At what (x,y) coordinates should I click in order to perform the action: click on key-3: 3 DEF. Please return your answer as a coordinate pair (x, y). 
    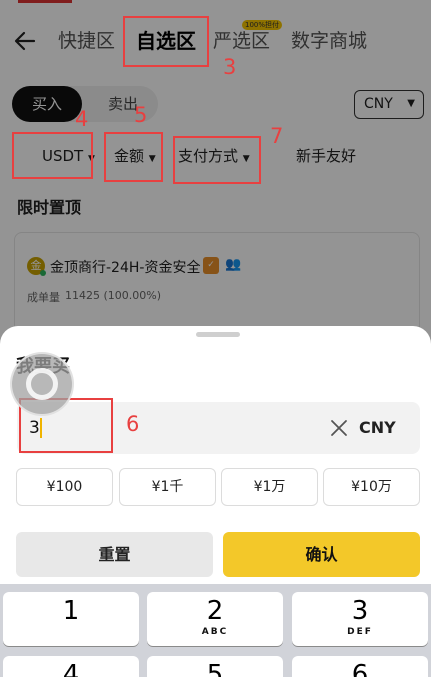
    Looking at the image, I should click on (360, 619).